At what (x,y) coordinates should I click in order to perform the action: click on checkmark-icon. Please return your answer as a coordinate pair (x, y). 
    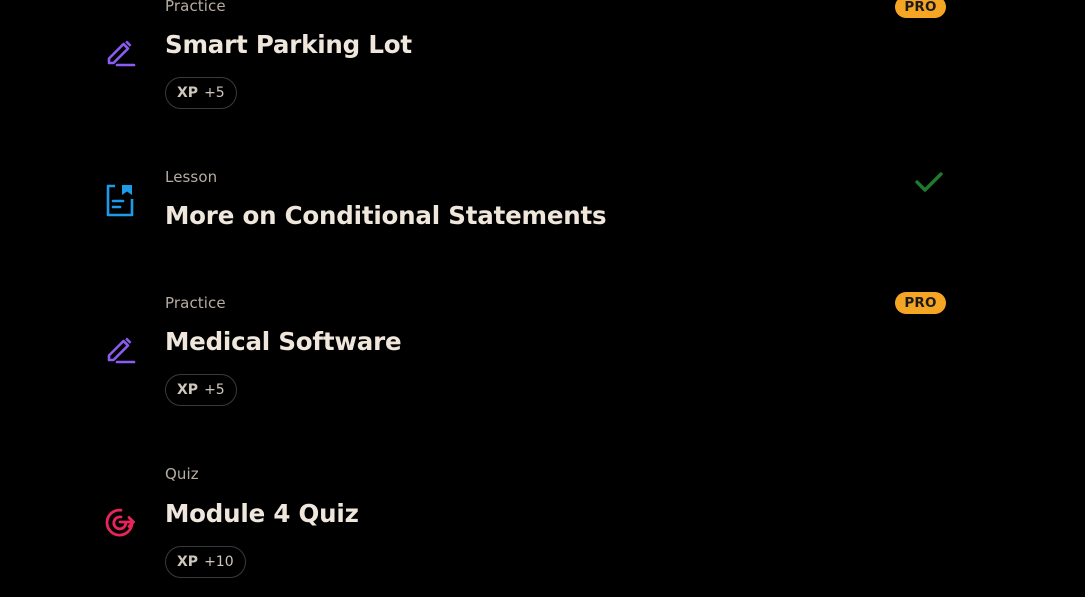
    Looking at the image, I should click on (929, 182).